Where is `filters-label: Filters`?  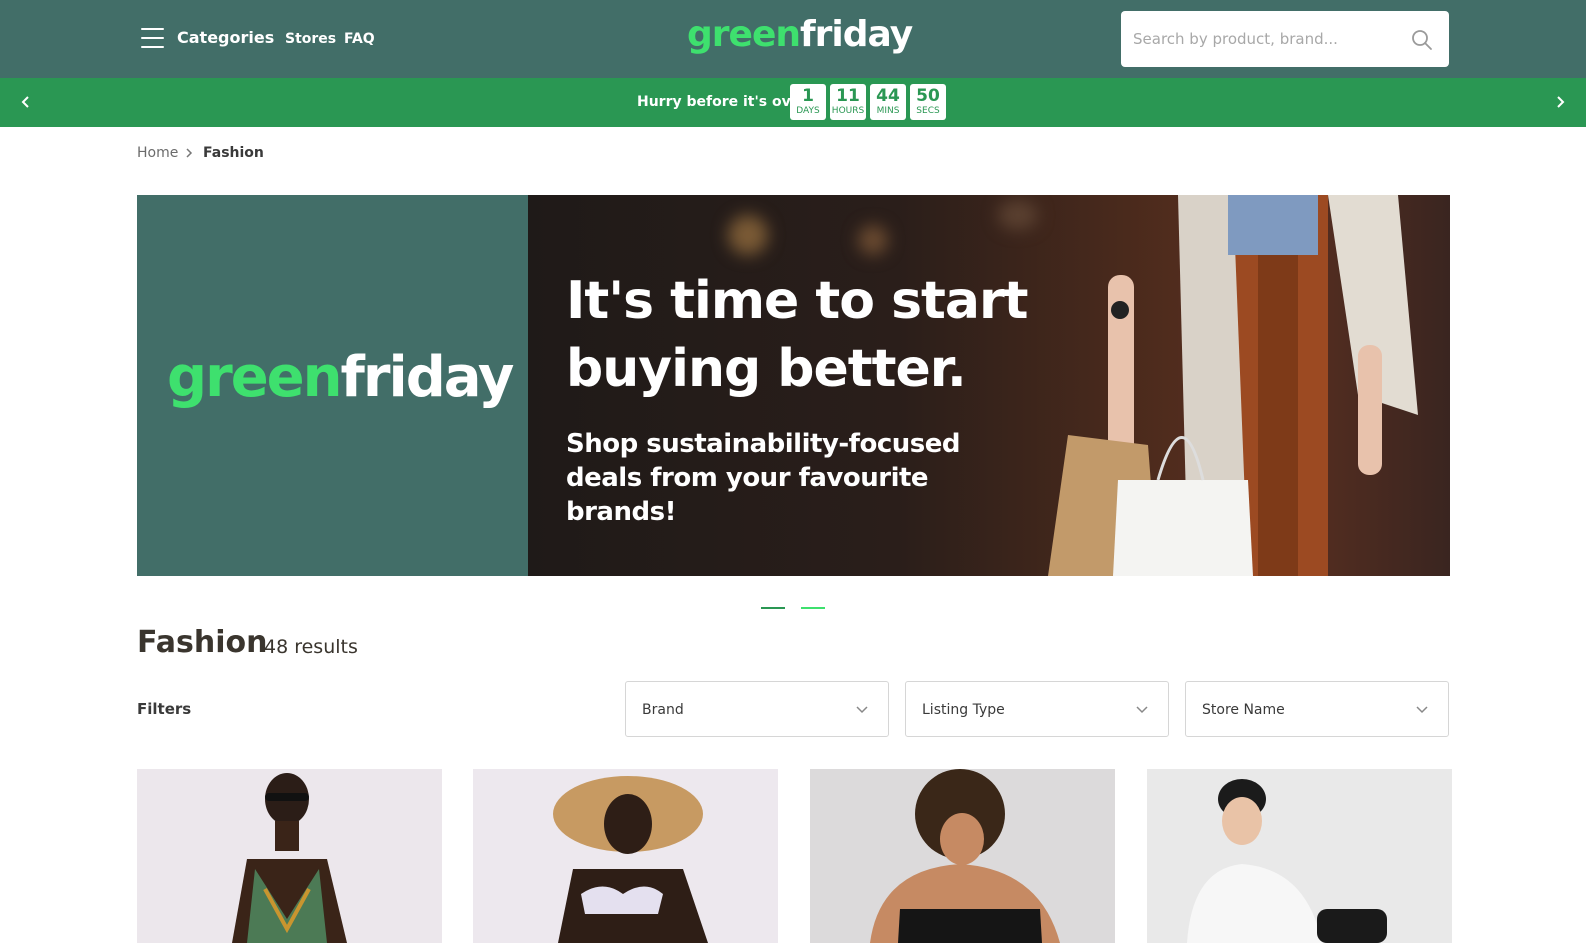 filters-label: Filters is located at coordinates (164, 709).